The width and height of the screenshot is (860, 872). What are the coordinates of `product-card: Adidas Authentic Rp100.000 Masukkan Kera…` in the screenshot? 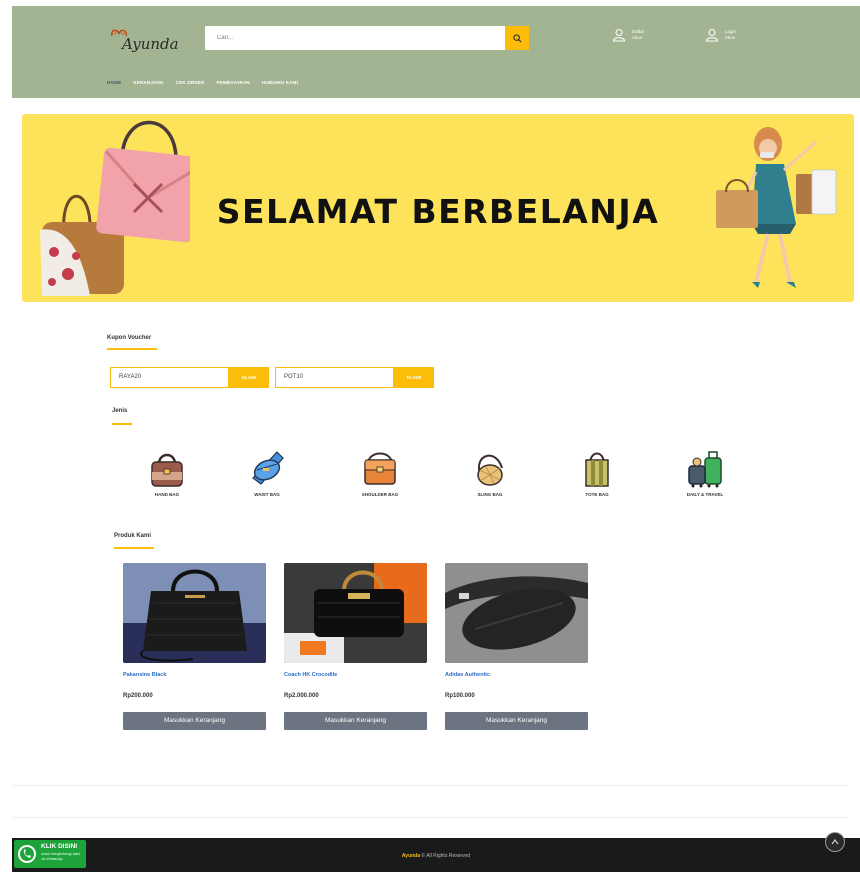 It's located at (516, 646).